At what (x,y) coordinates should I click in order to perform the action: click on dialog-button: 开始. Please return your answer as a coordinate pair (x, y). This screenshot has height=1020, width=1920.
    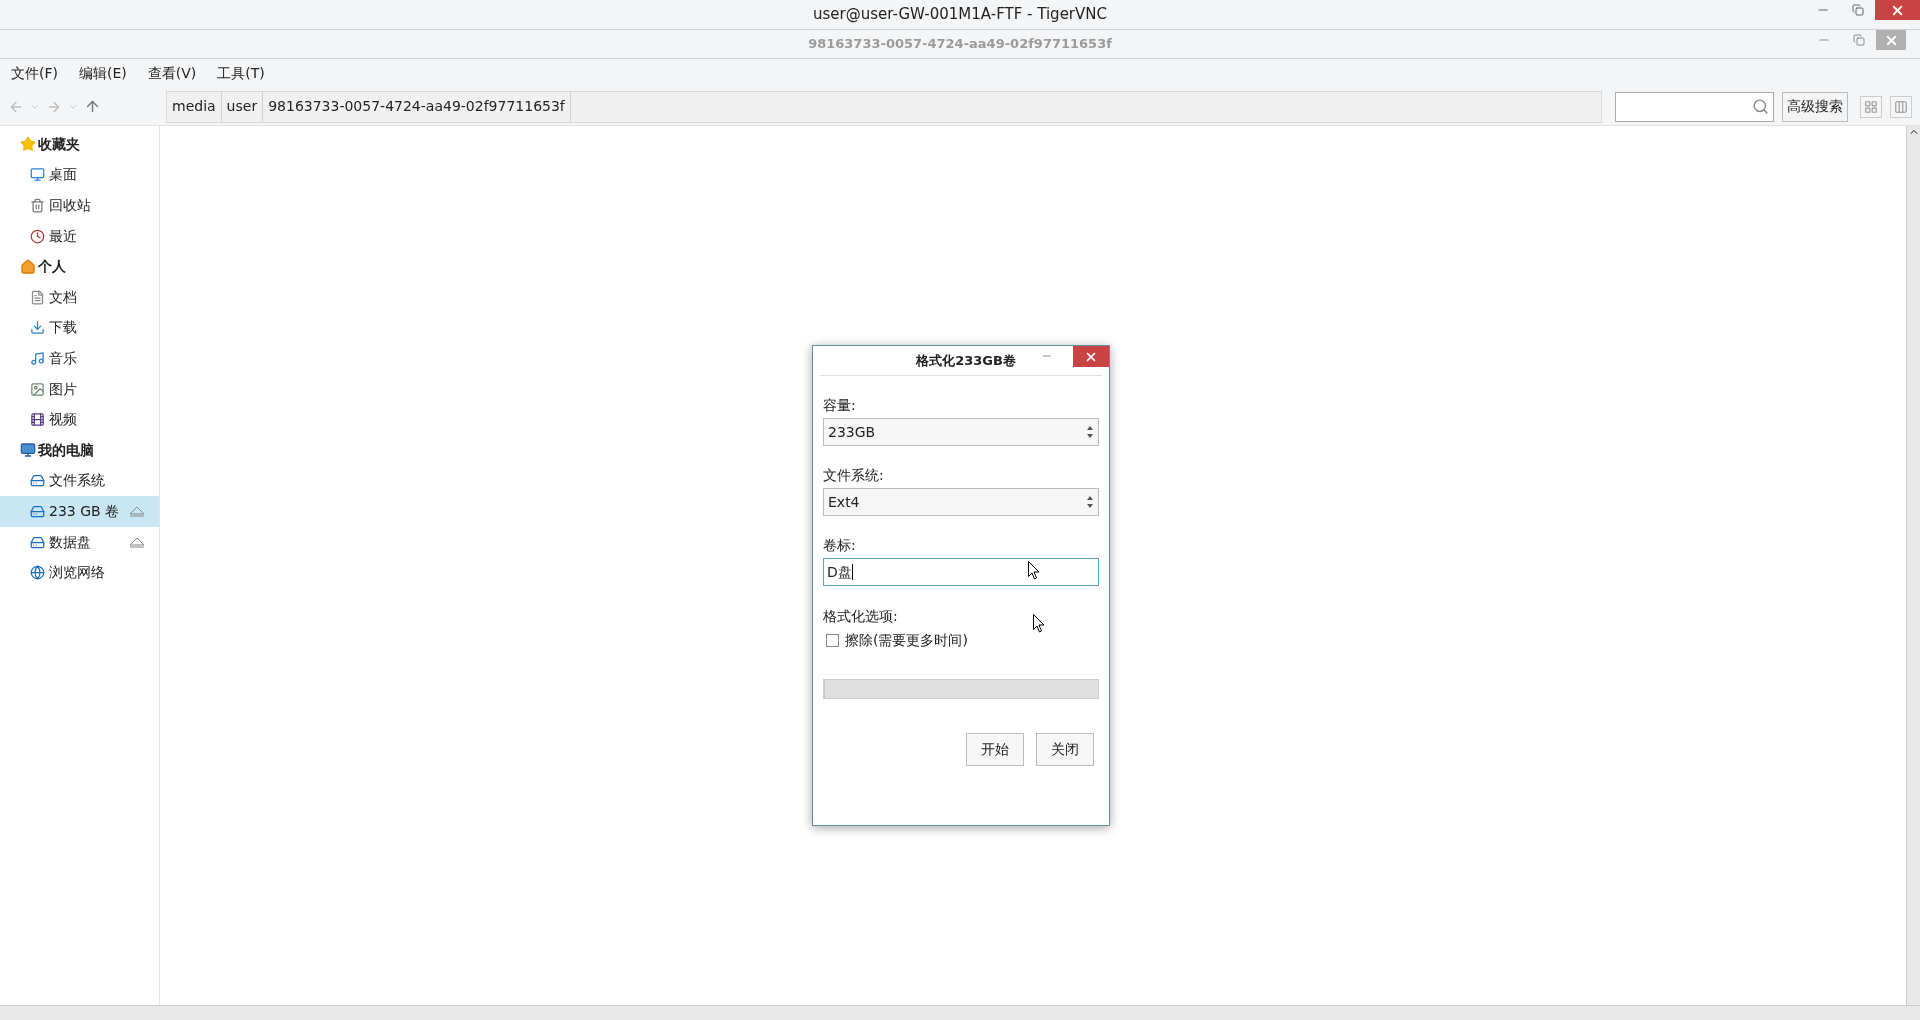
    Looking at the image, I should click on (995, 749).